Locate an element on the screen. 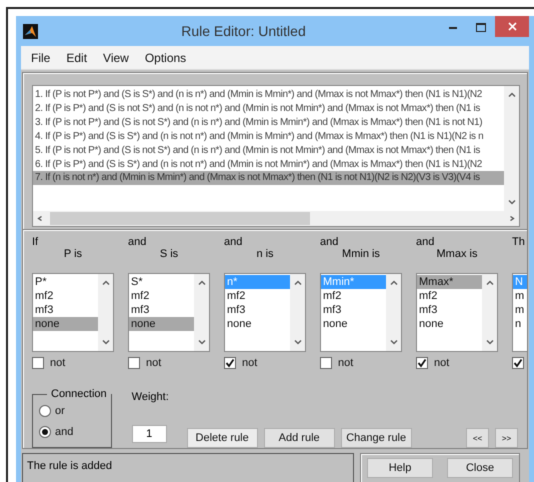  rule-button: Delete rule is located at coordinates (222, 438).